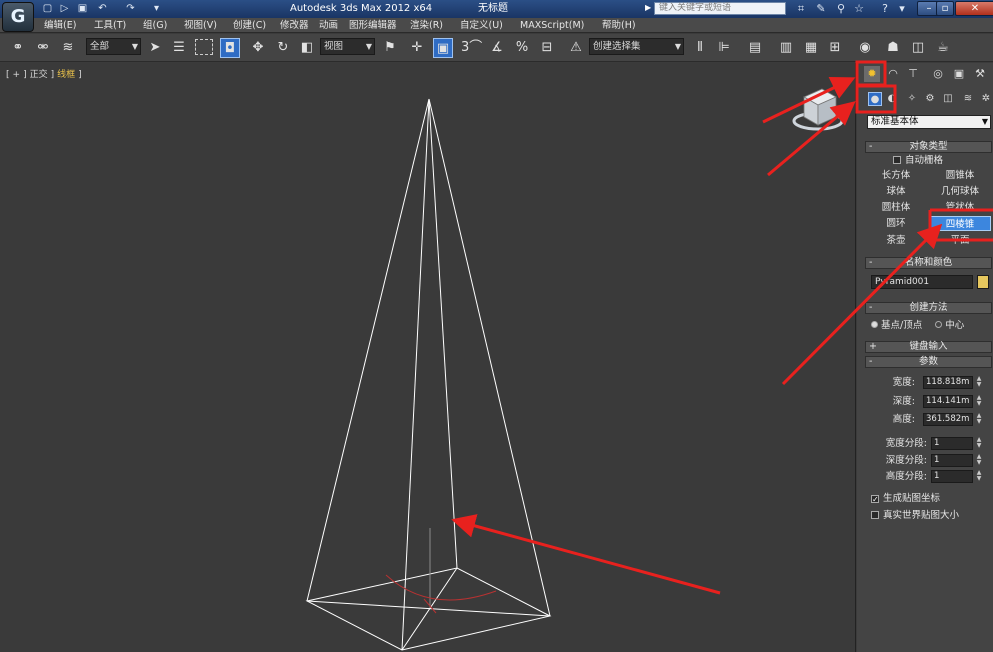  I want to click on geometry-category-dropdown: 标准基本体 ▼, so click(929, 122).